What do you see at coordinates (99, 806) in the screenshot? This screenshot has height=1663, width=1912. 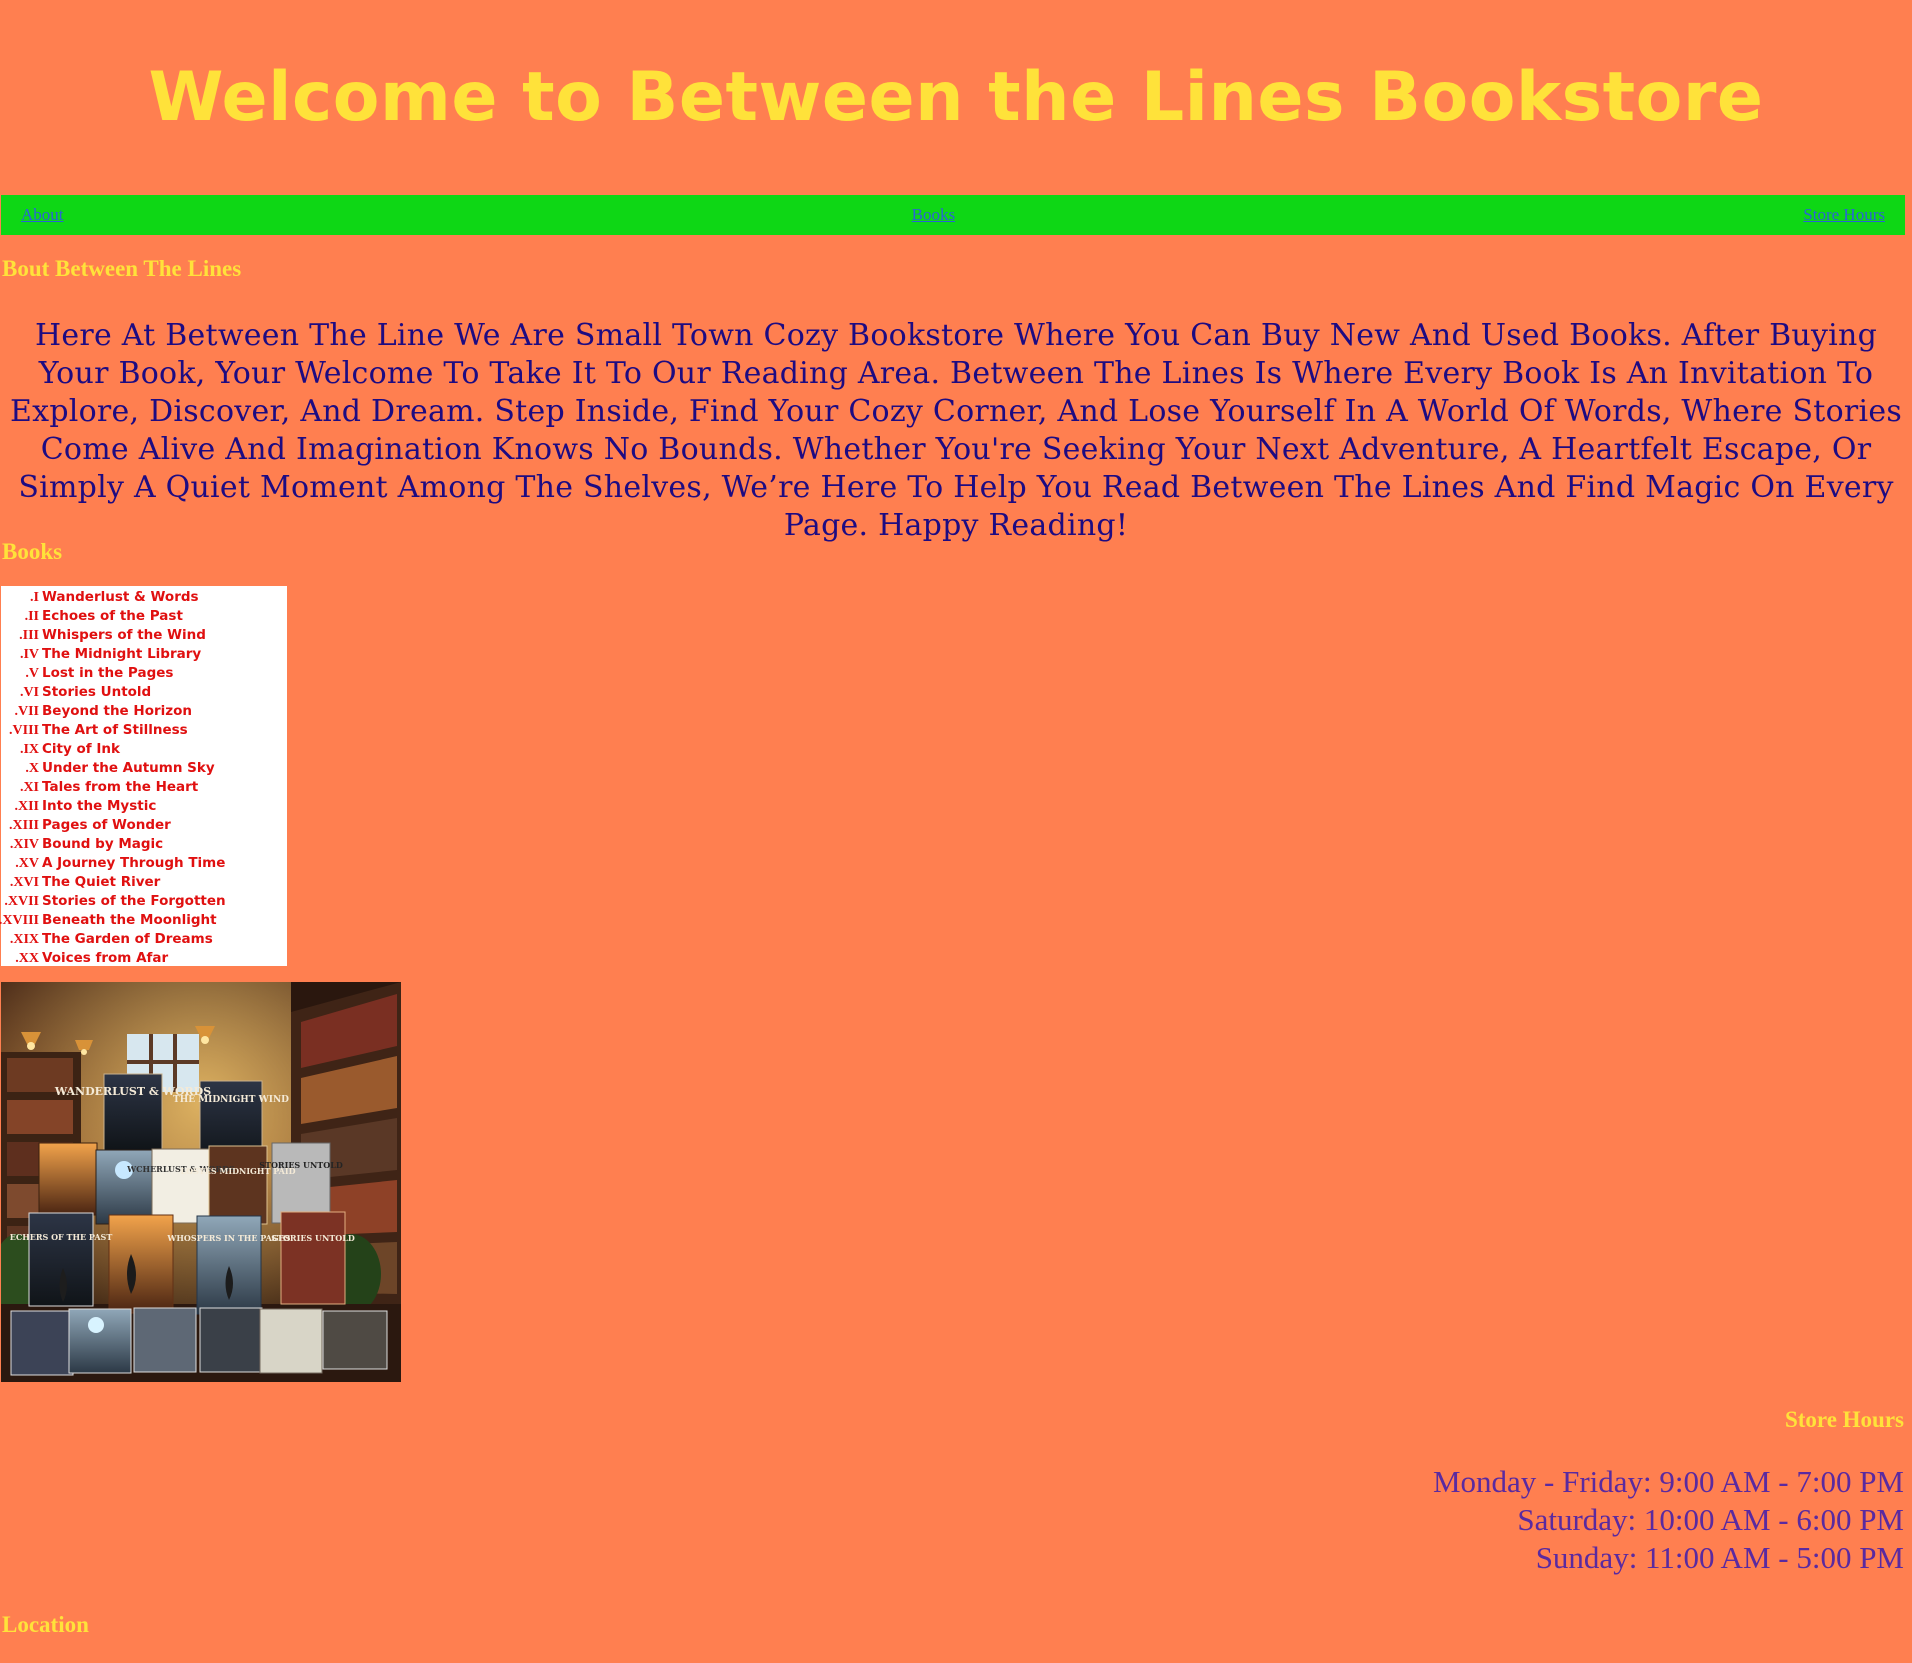 I see `book-title: Into the Mystic` at bounding box center [99, 806].